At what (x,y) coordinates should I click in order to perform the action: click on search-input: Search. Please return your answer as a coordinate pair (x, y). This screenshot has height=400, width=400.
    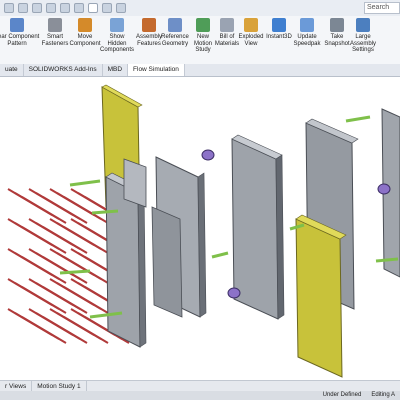
    Looking at the image, I should click on (382, 8).